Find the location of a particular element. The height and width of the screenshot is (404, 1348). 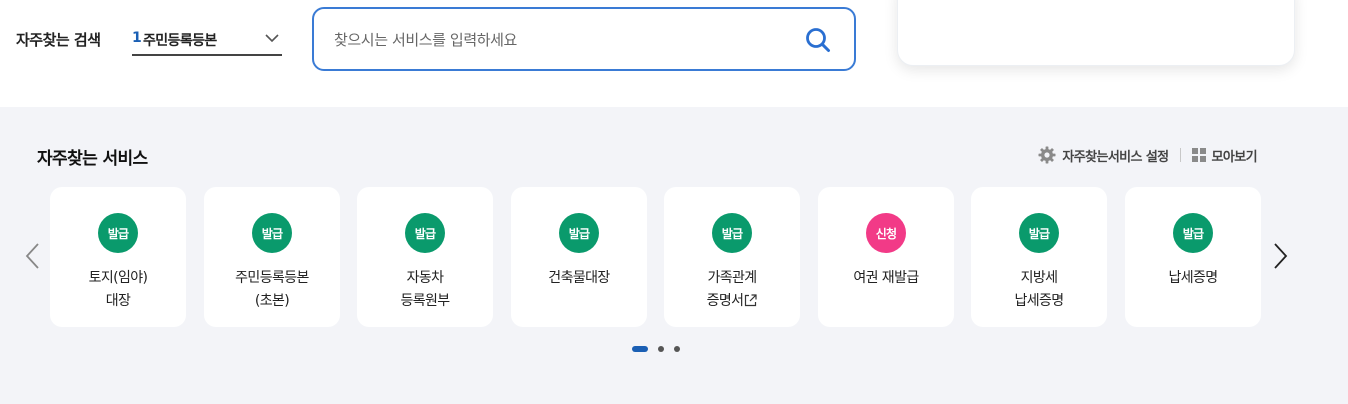

service-name-line1: 지방세 is located at coordinates (1039, 278).